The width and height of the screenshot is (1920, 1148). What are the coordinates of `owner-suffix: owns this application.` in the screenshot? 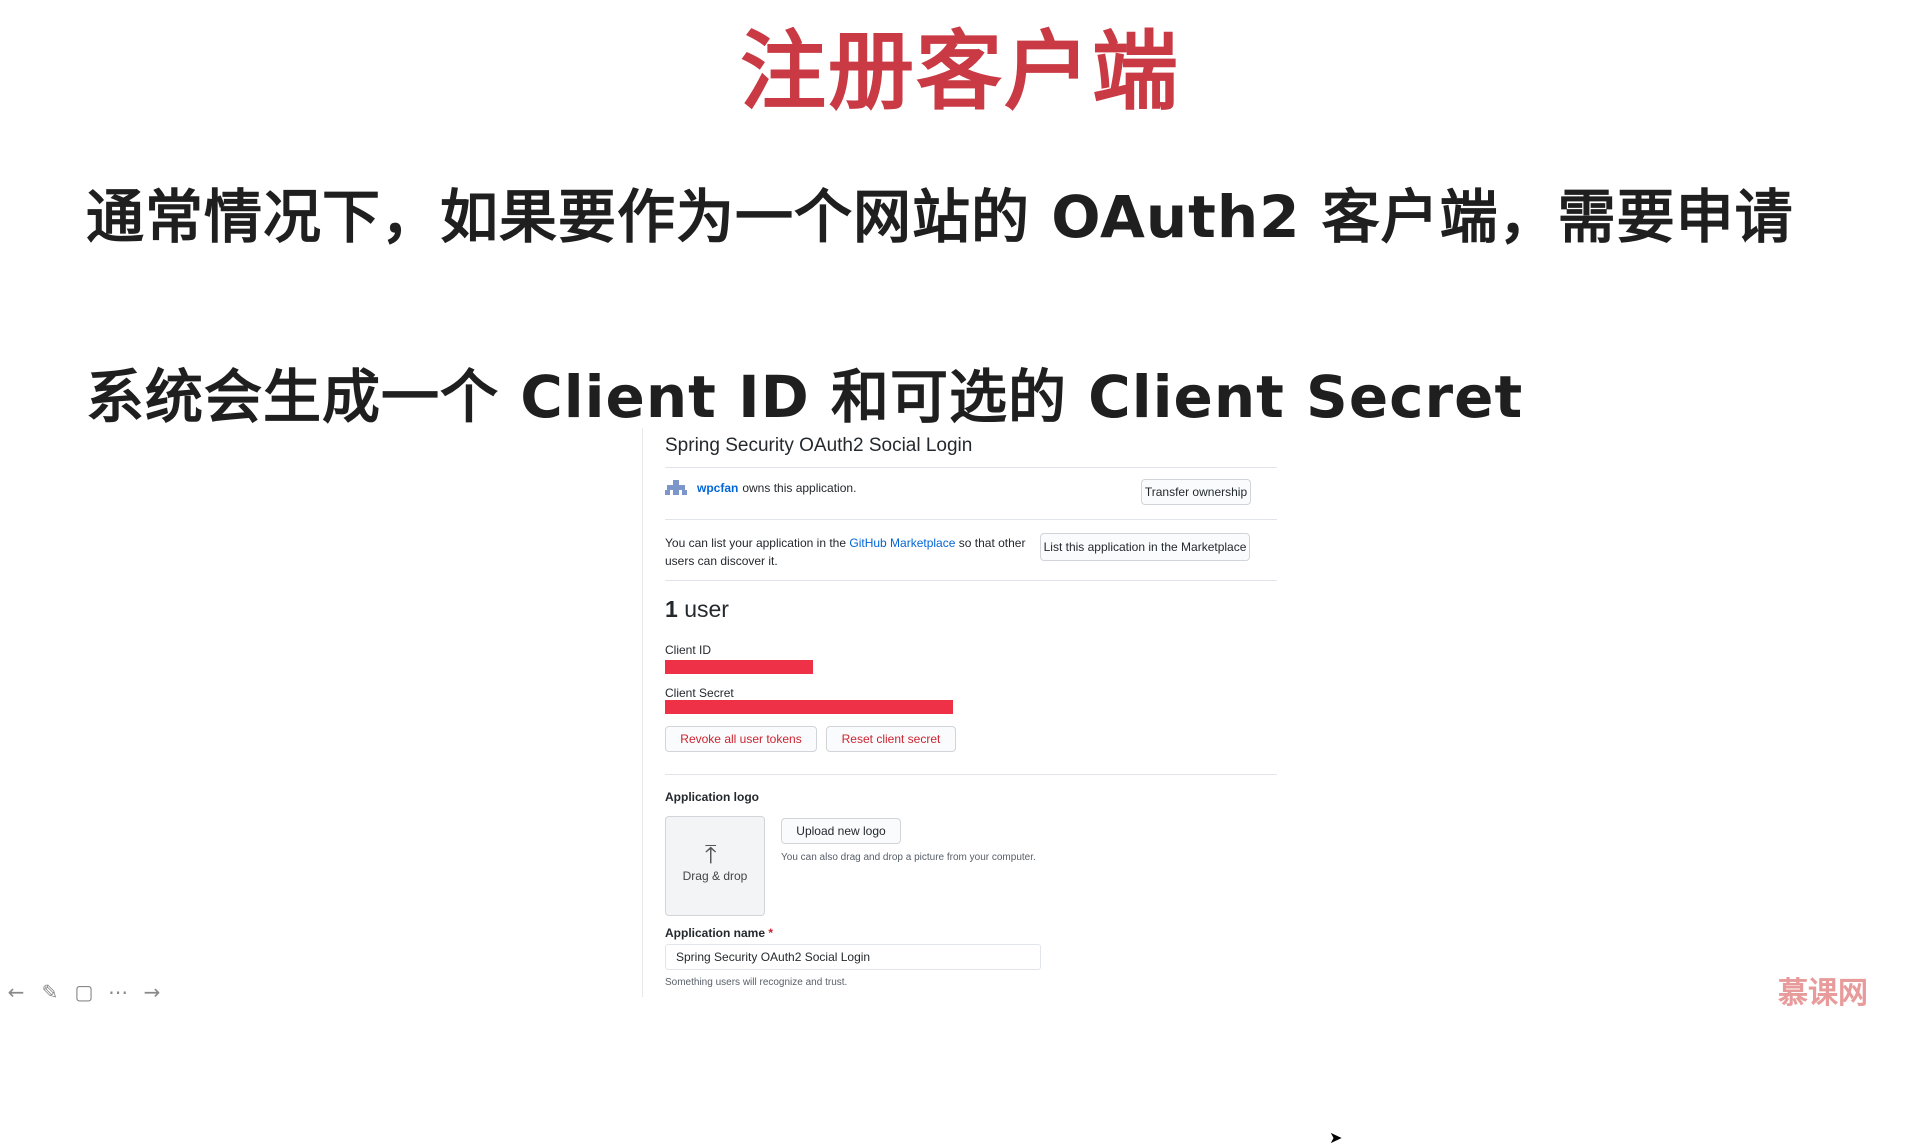 It's located at (799, 488).